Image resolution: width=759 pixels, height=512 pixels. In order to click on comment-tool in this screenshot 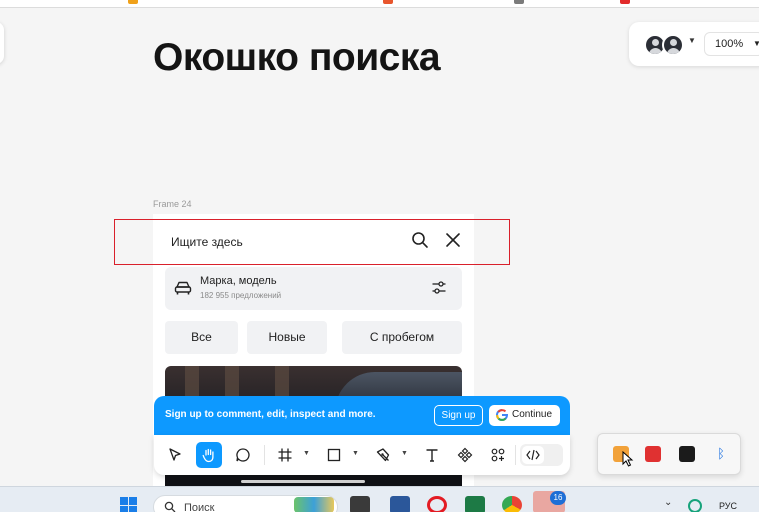, I will do `click(243, 455)`.